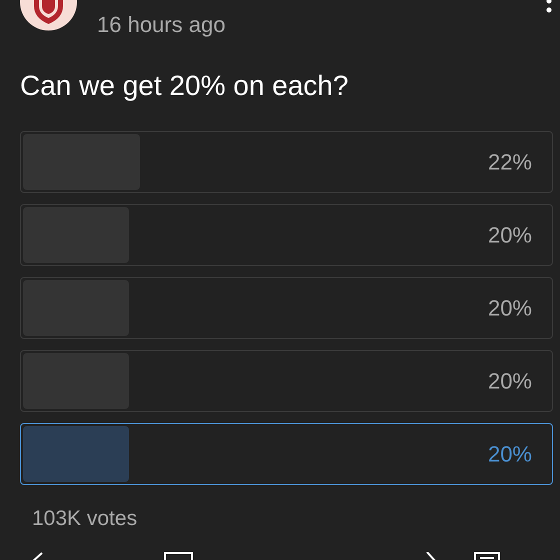 This screenshot has height=560, width=560. I want to click on vote-count: 103K votes, so click(84, 519).